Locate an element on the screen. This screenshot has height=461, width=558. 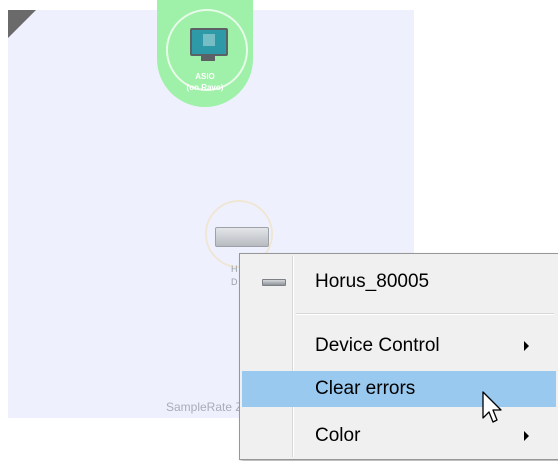
menu-item-device-name: Horus_80005 is located at coordinates (399, 282).